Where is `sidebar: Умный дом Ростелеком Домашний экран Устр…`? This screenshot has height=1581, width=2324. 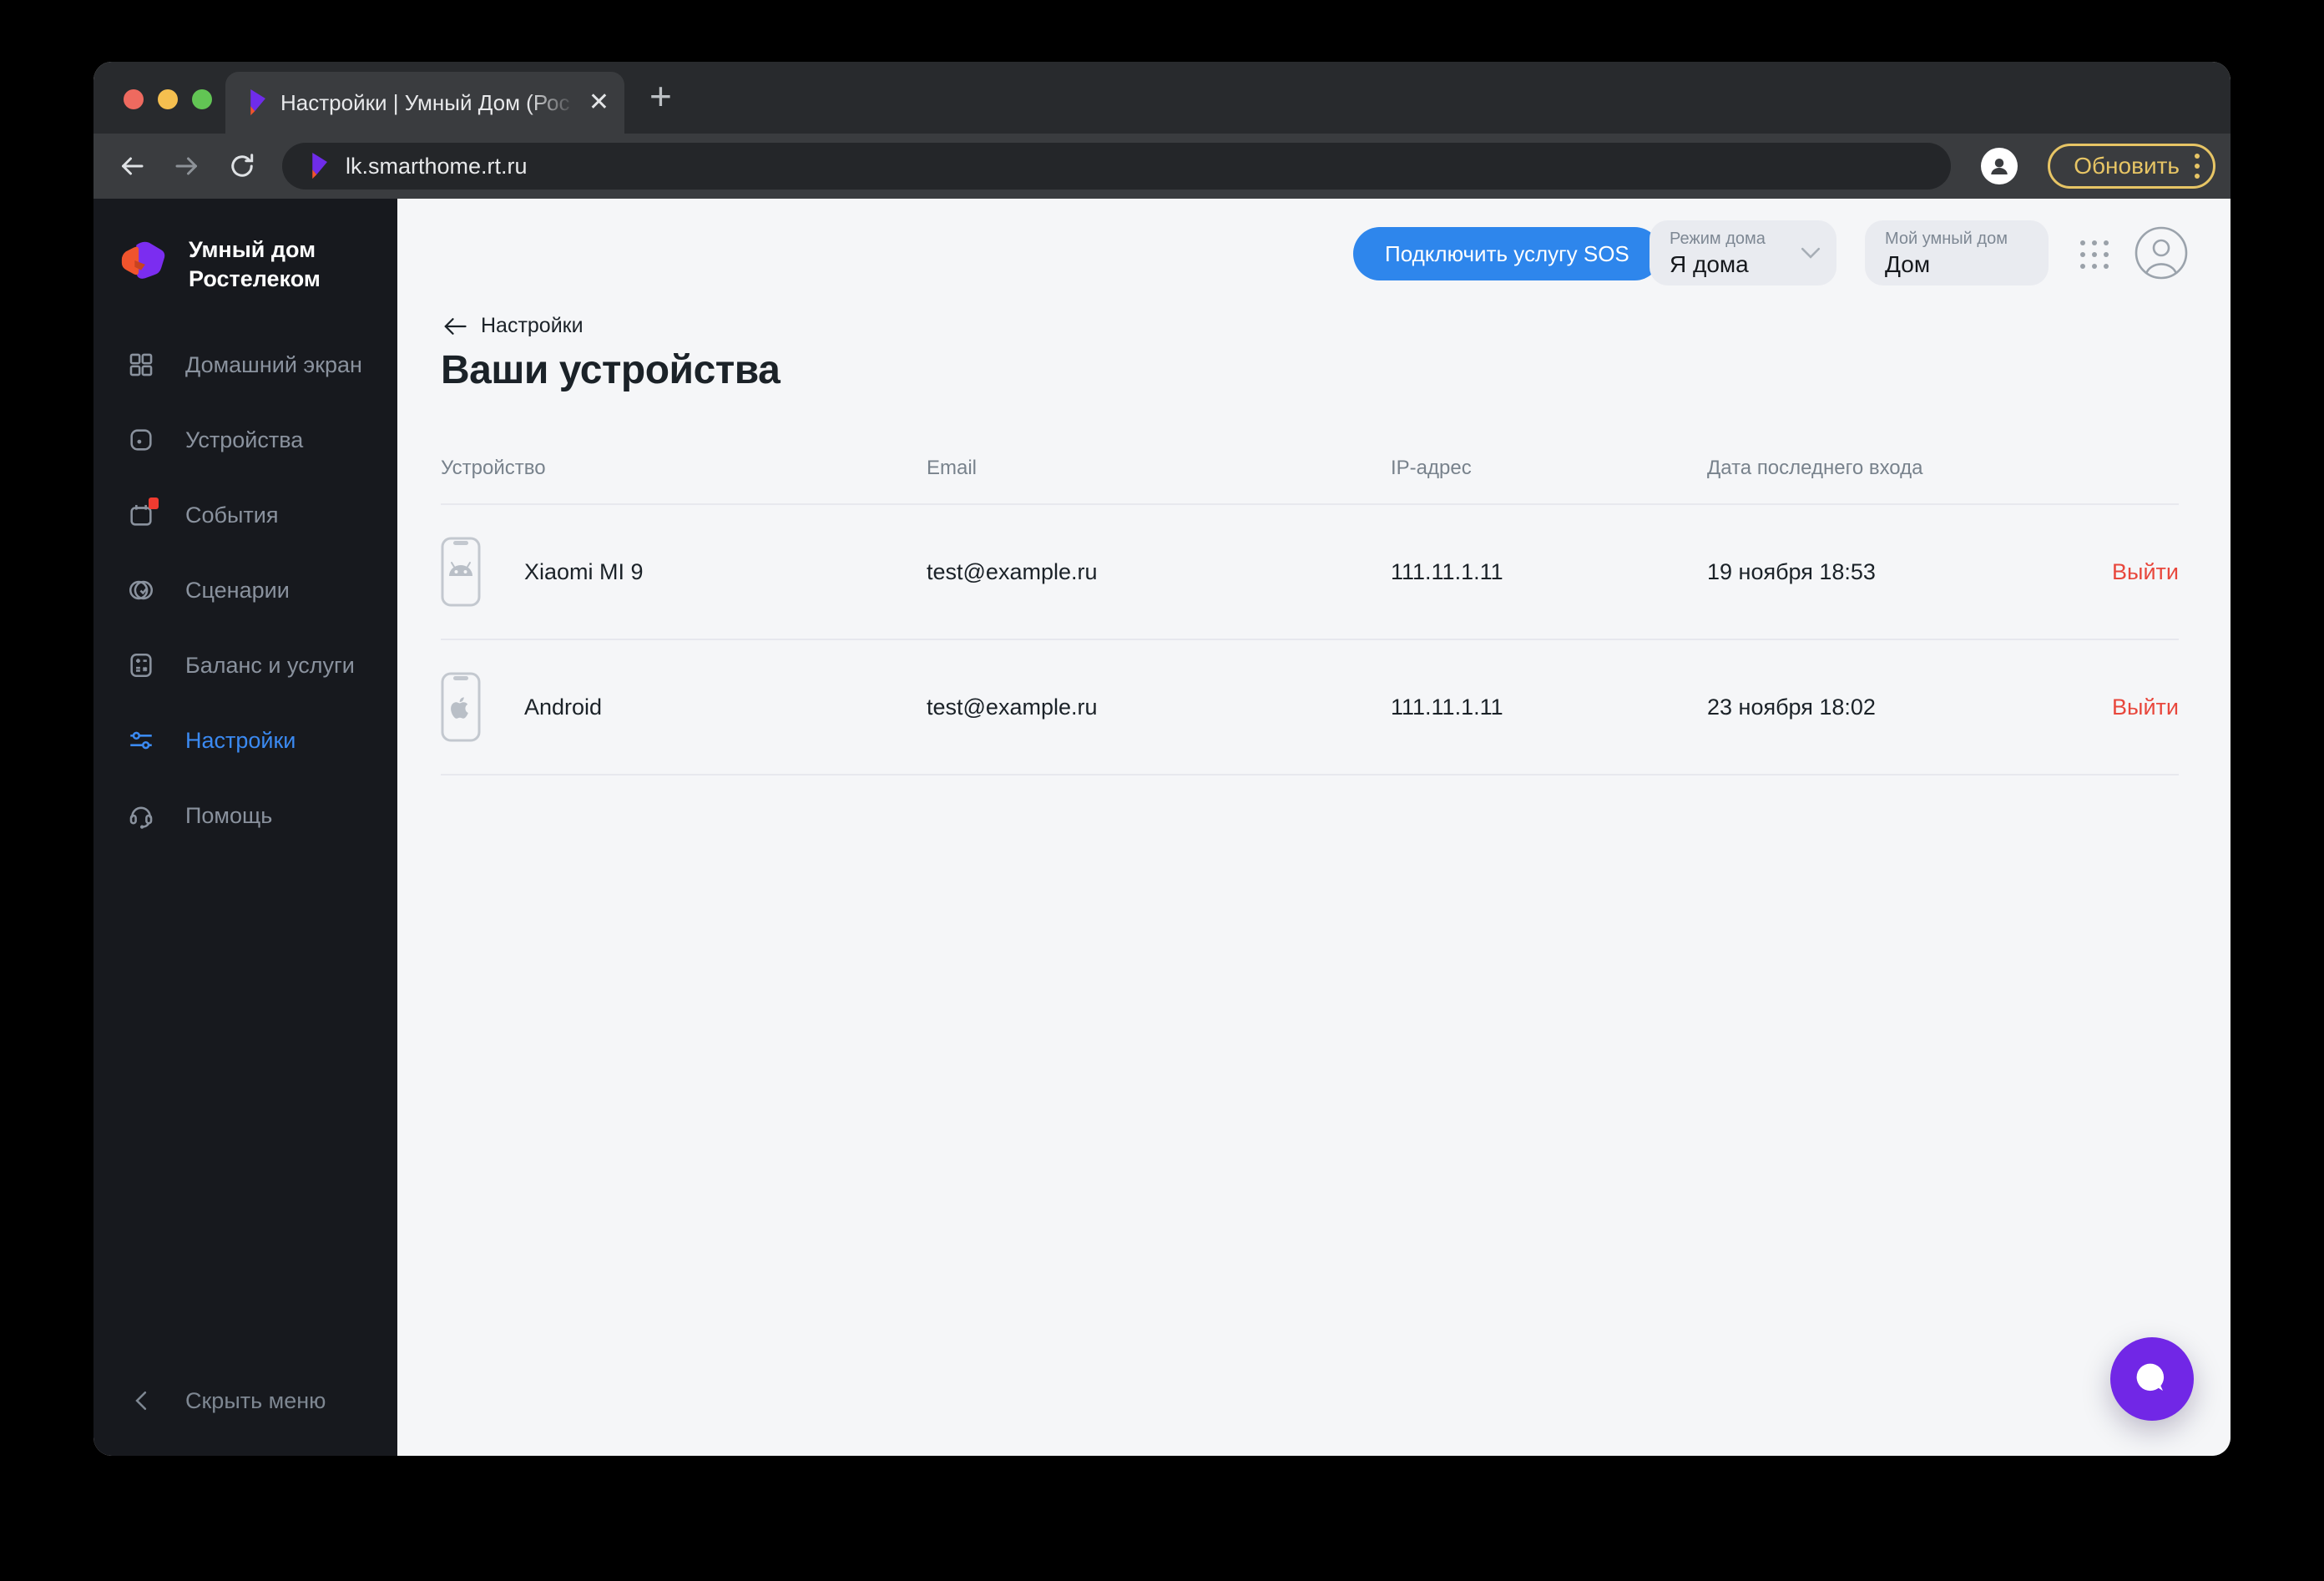 sidebar: Умный дом Ростелеком Домашний экран Устр… is located at coordinates (245, 827).